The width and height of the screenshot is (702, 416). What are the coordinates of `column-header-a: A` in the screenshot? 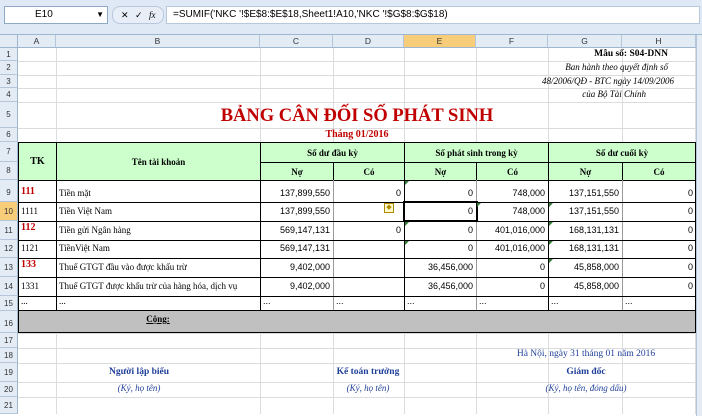 It's located at (37, 41).